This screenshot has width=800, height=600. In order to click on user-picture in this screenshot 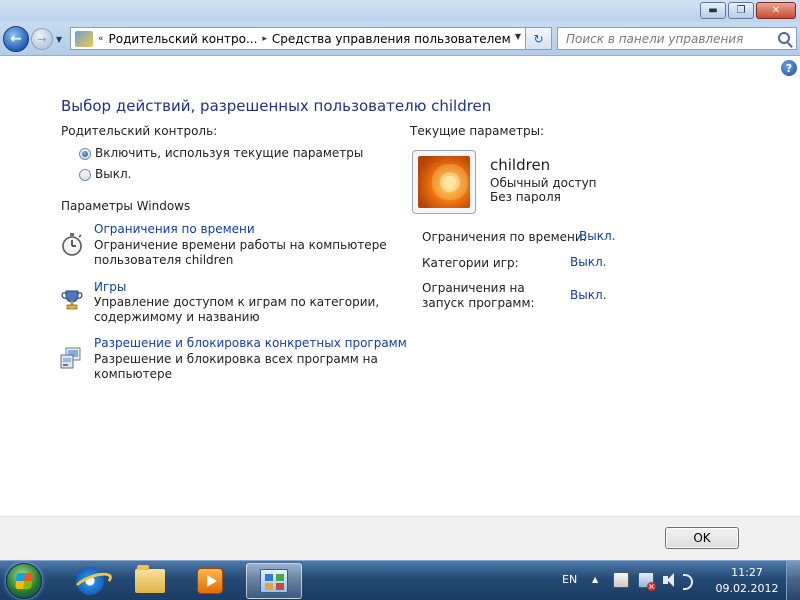, I will do `click(444, 182)`.